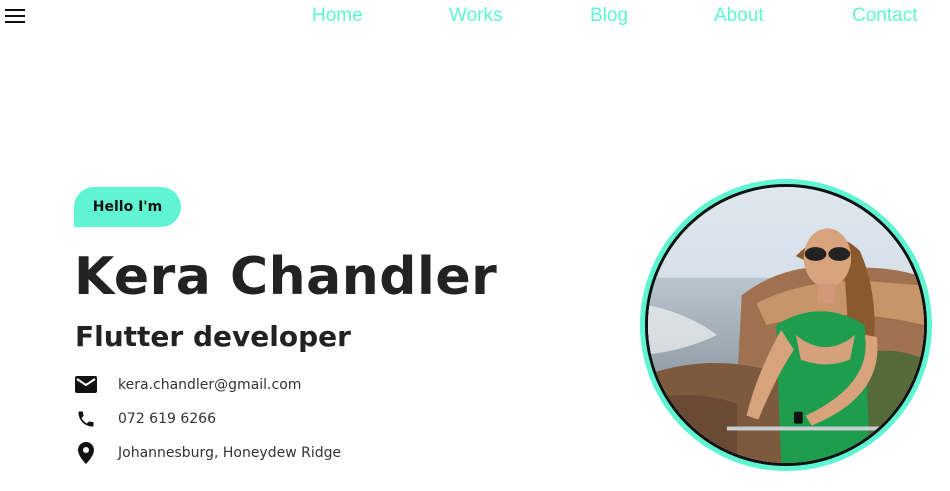 The width and height of the screenshot is (950, 491). I want to click on contact-location-row: Johannesburg, Honeydew Ridge, so click(208, 453).